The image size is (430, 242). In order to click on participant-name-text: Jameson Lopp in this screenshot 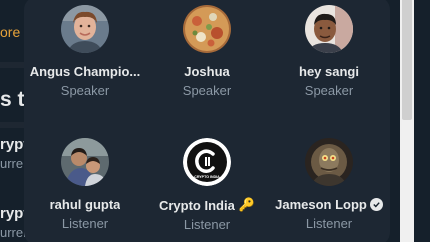, I will do `click(321, 204)`.